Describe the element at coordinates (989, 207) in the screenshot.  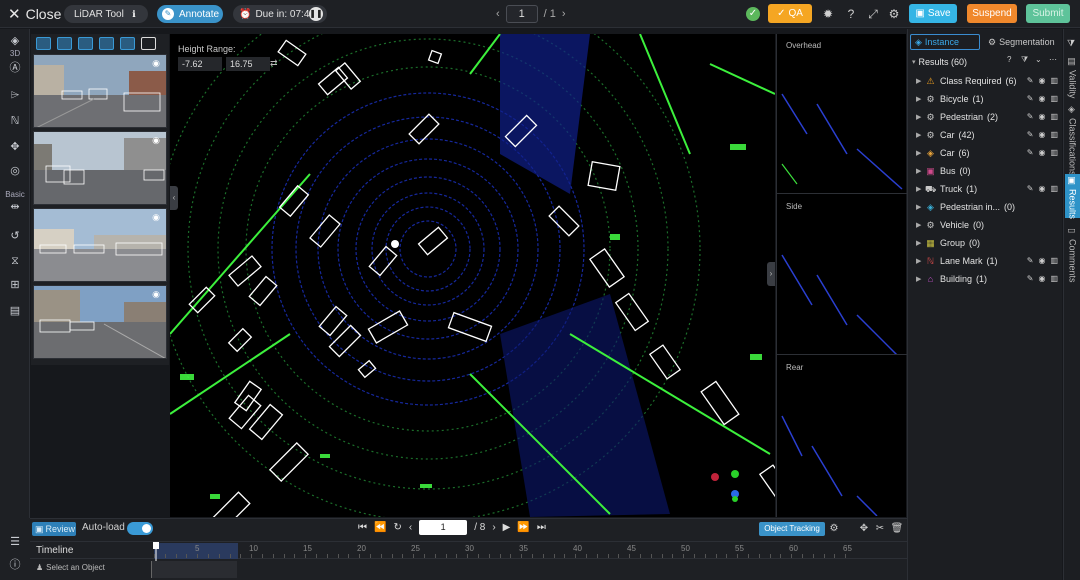
I see `class-row: ▶ ◈ Pedestrian in... (0)` at that location.